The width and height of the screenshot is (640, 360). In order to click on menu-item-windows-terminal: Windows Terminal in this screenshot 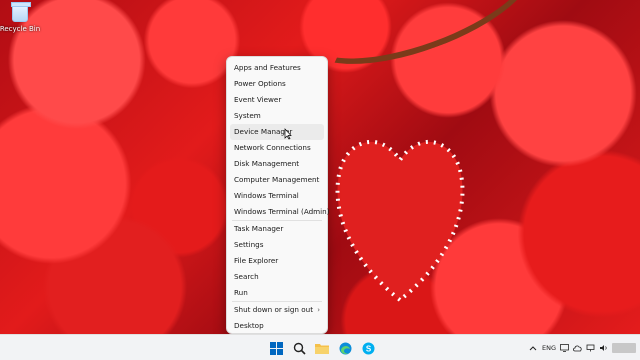, I will do `click(277, 196)`.